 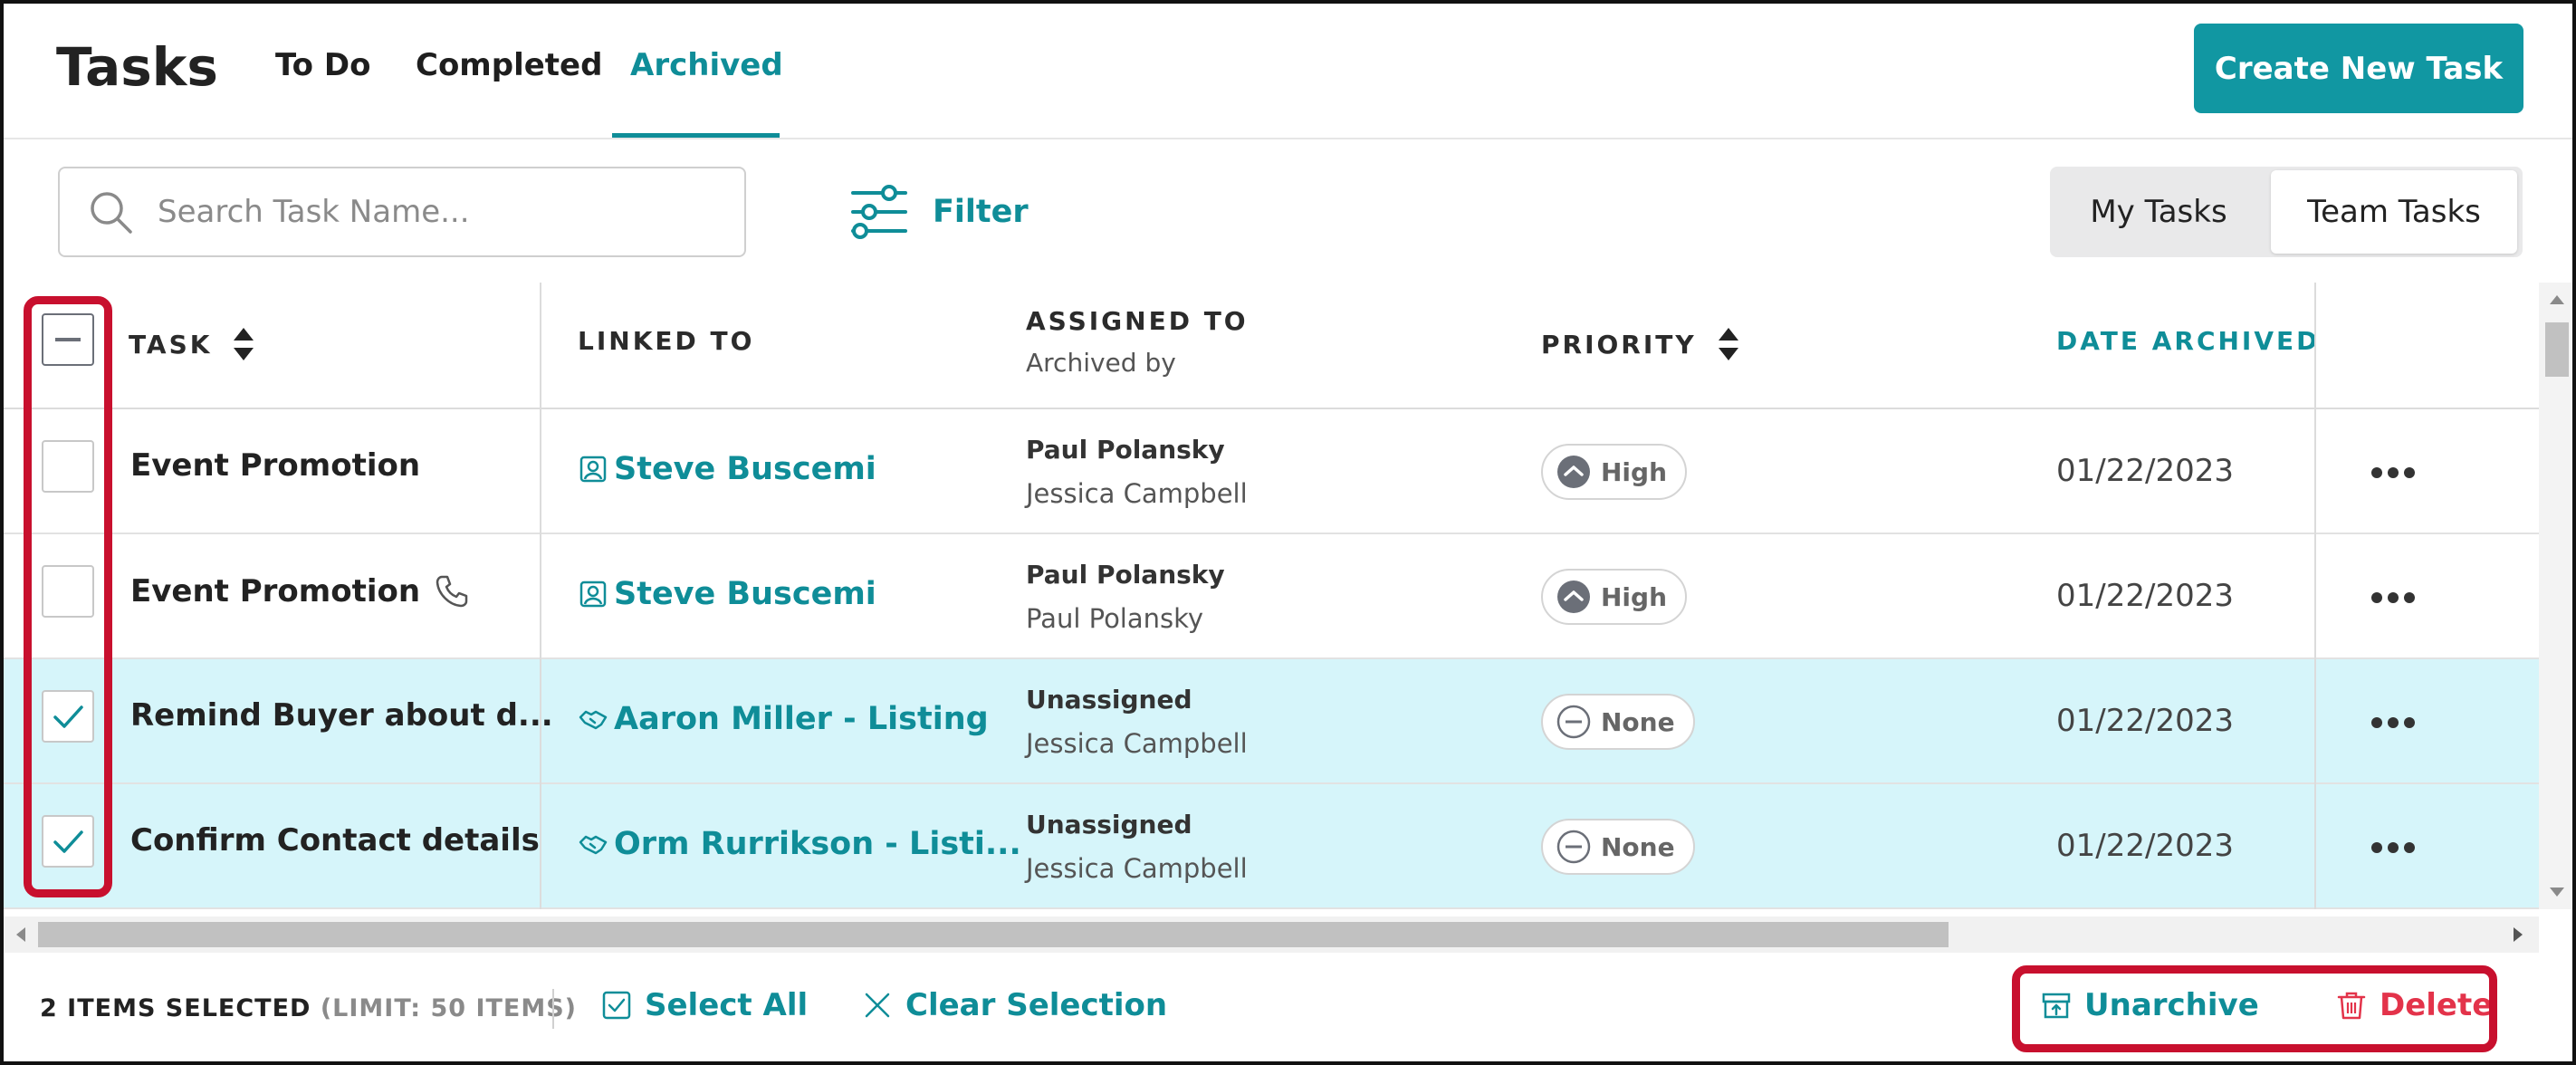 I want to click on delete-button: Delete, so click(x=2414, y=1005).